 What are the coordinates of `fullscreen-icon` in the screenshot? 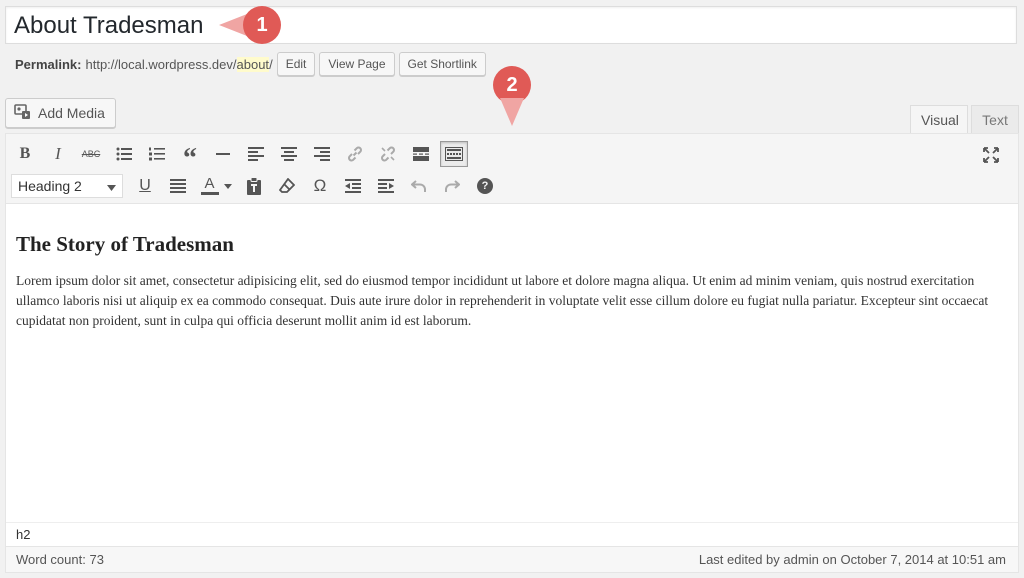 It's located at (991, 155).